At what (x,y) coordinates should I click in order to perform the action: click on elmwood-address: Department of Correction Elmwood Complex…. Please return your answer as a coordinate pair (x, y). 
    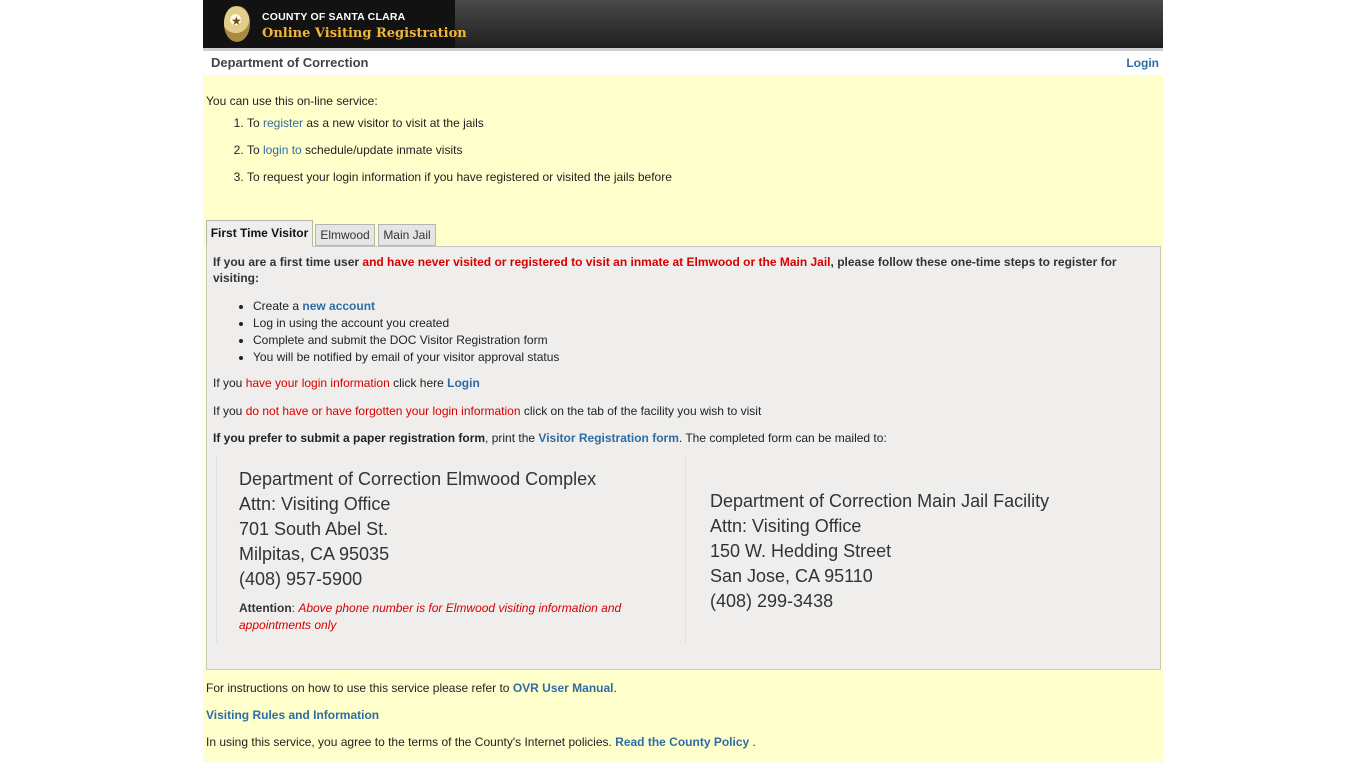
    Looking at the image, I should click on (451, 550).